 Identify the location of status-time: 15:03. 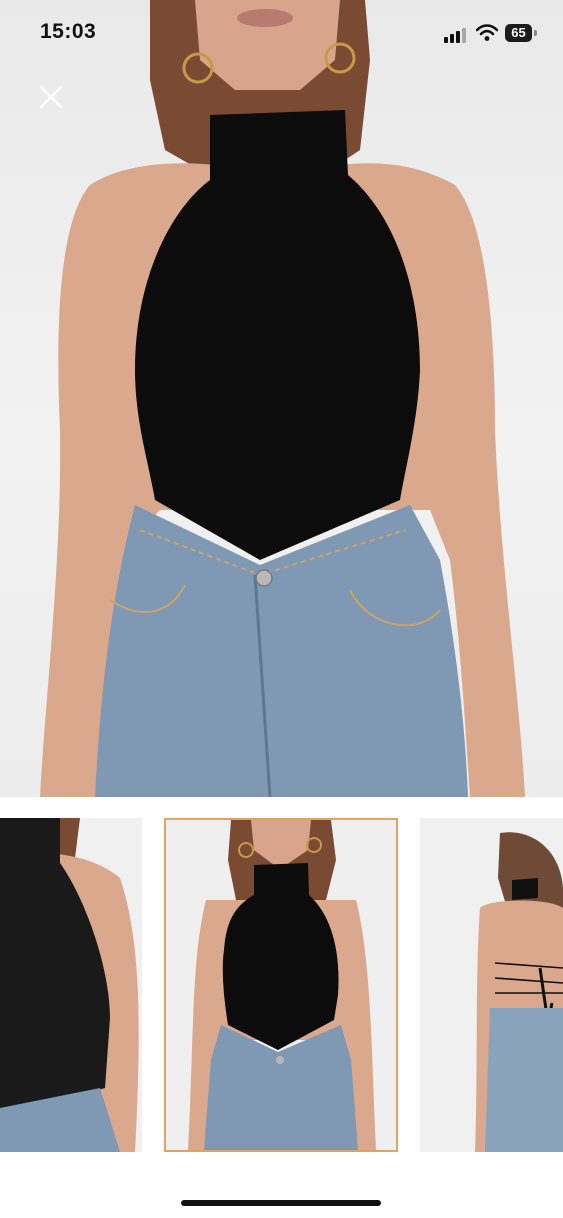
(68, 31).